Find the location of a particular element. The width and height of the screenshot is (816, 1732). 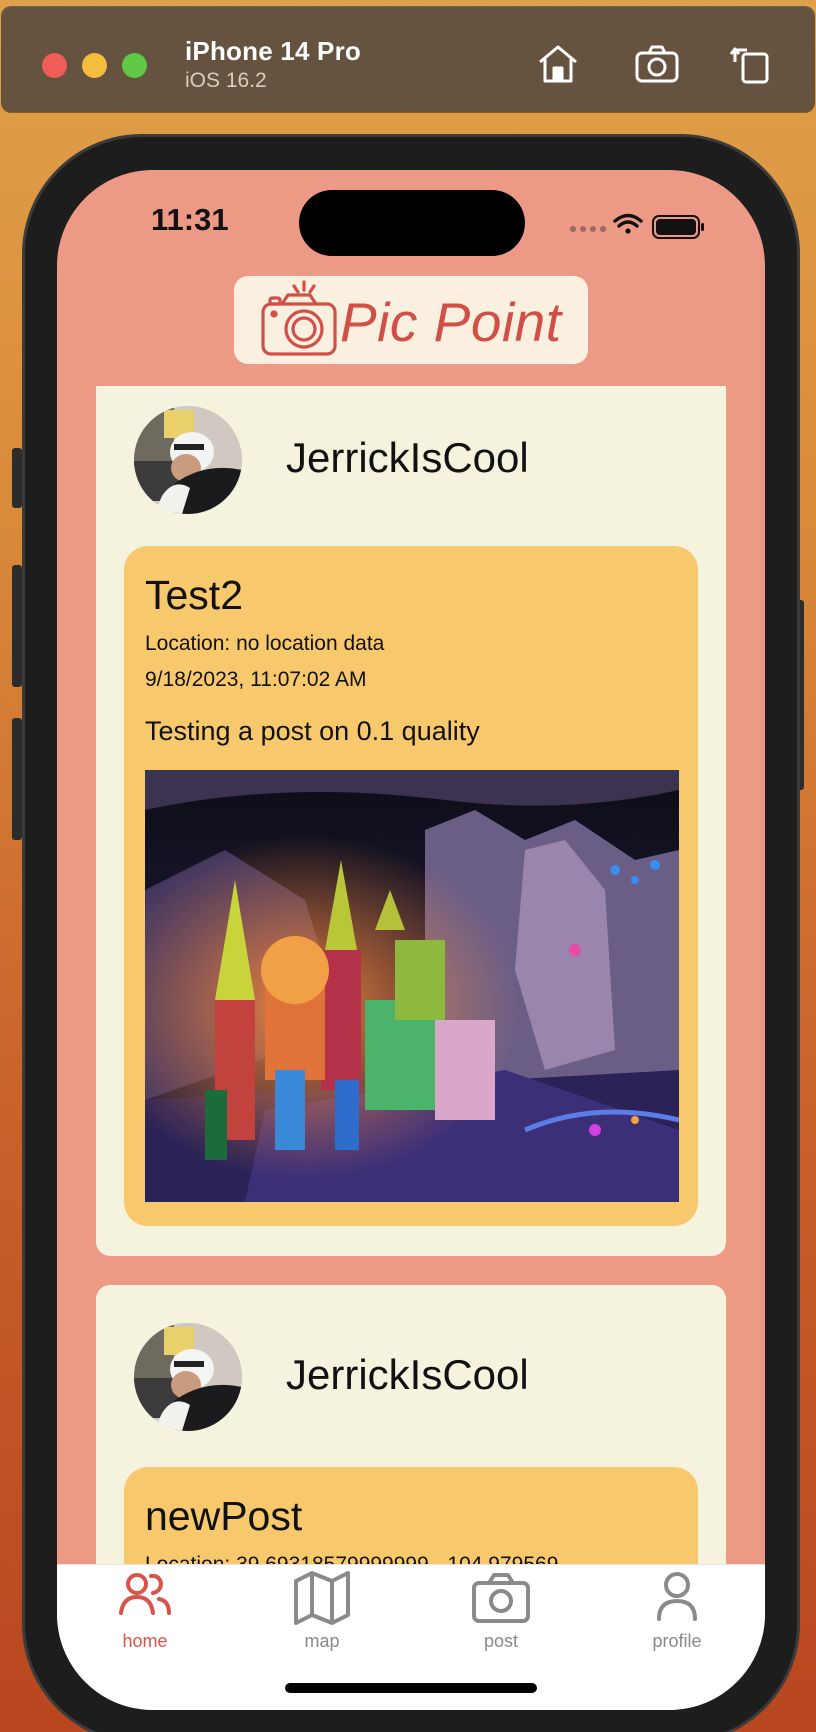

os-version: iOS 16.2 is located at coordinates (226, 80).